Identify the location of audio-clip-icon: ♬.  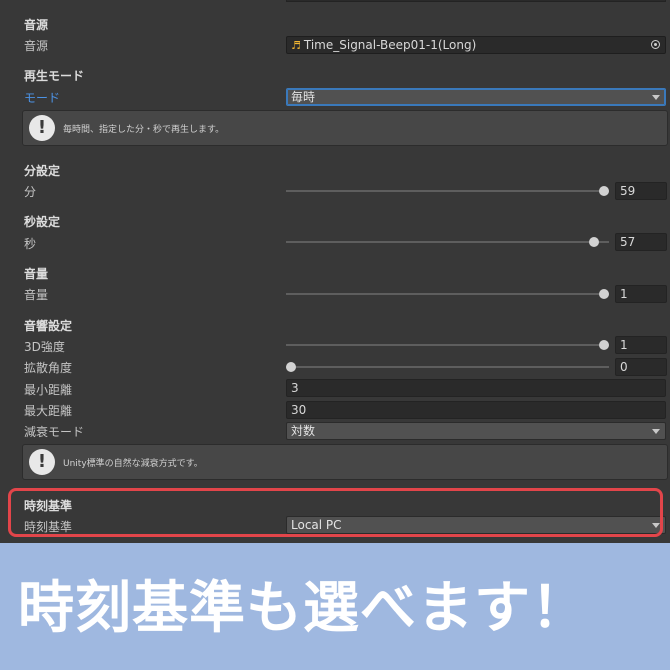
(296, 45).